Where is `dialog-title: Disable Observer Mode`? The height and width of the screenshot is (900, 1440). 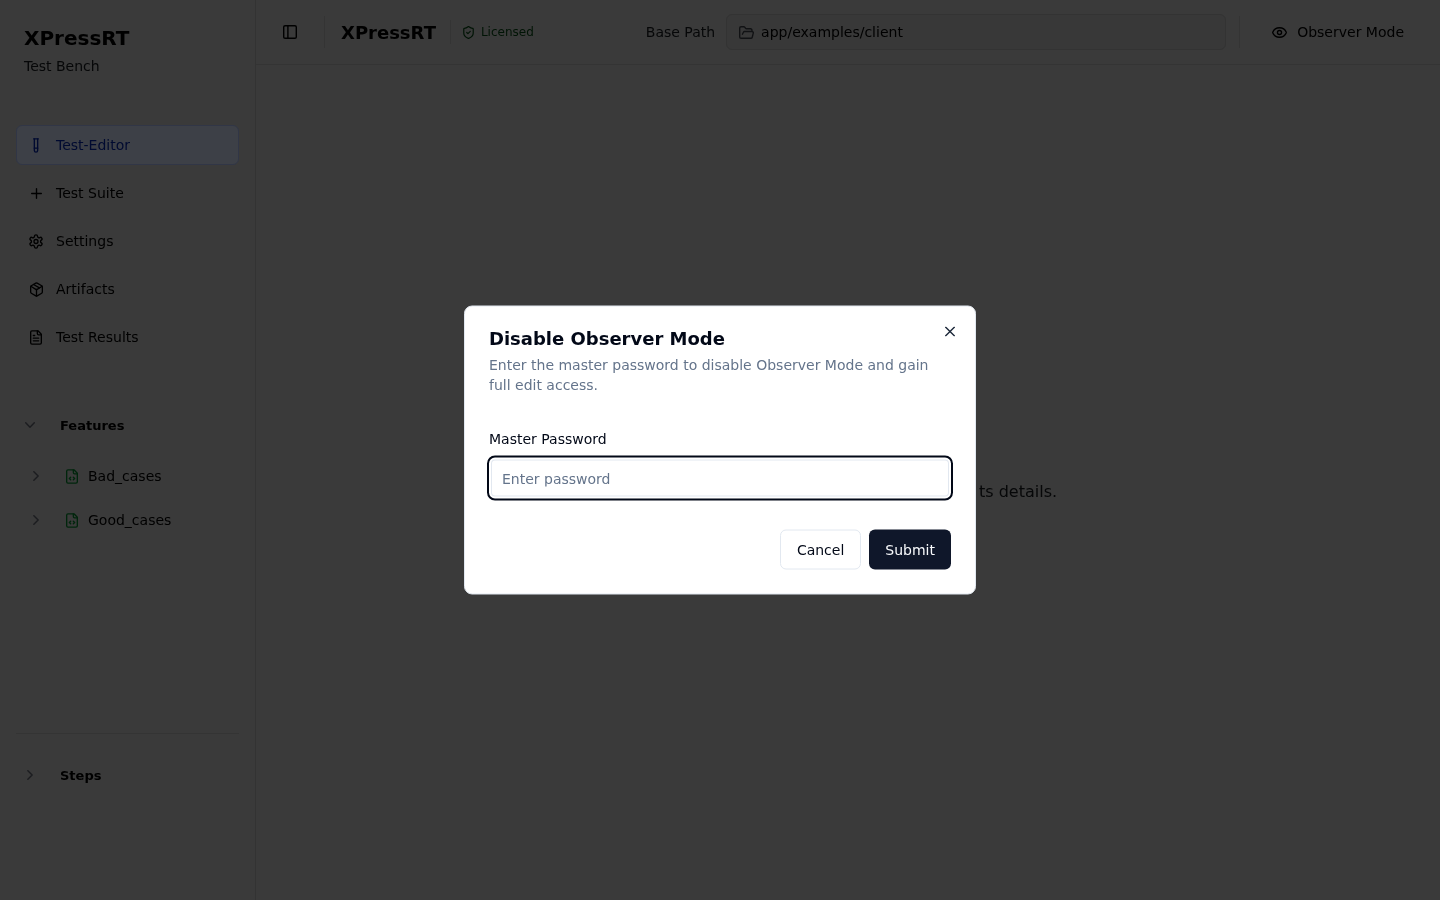
dialog-title: Disable Observer Mode is located at coordinates (607, 338).